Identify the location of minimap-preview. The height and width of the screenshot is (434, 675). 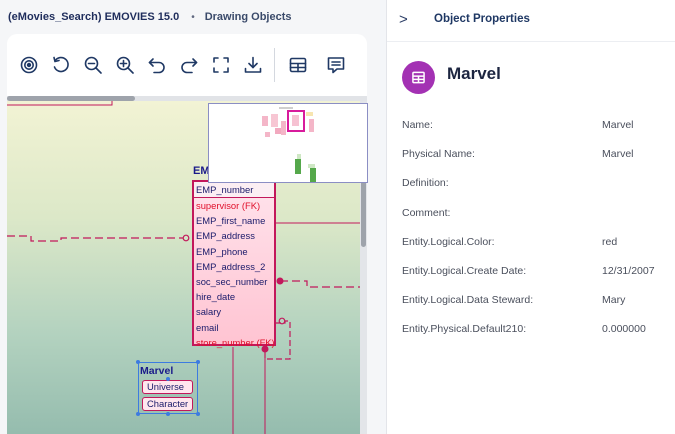
(289, 144).